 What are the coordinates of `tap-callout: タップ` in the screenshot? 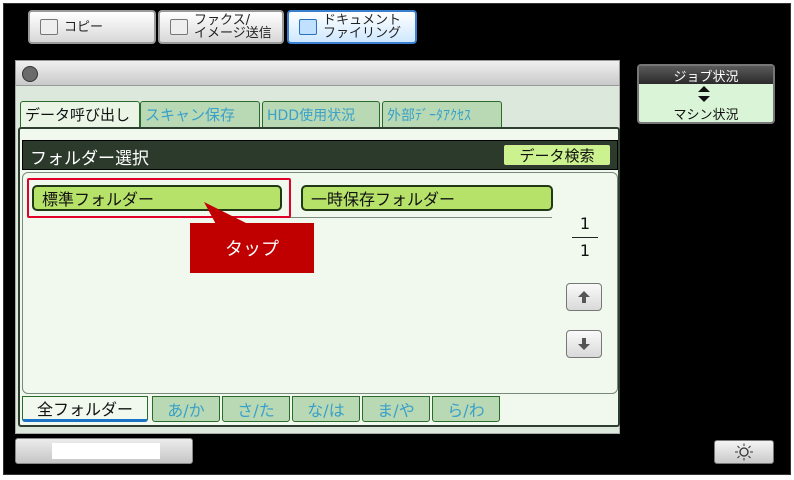 It's located at (252, 248).